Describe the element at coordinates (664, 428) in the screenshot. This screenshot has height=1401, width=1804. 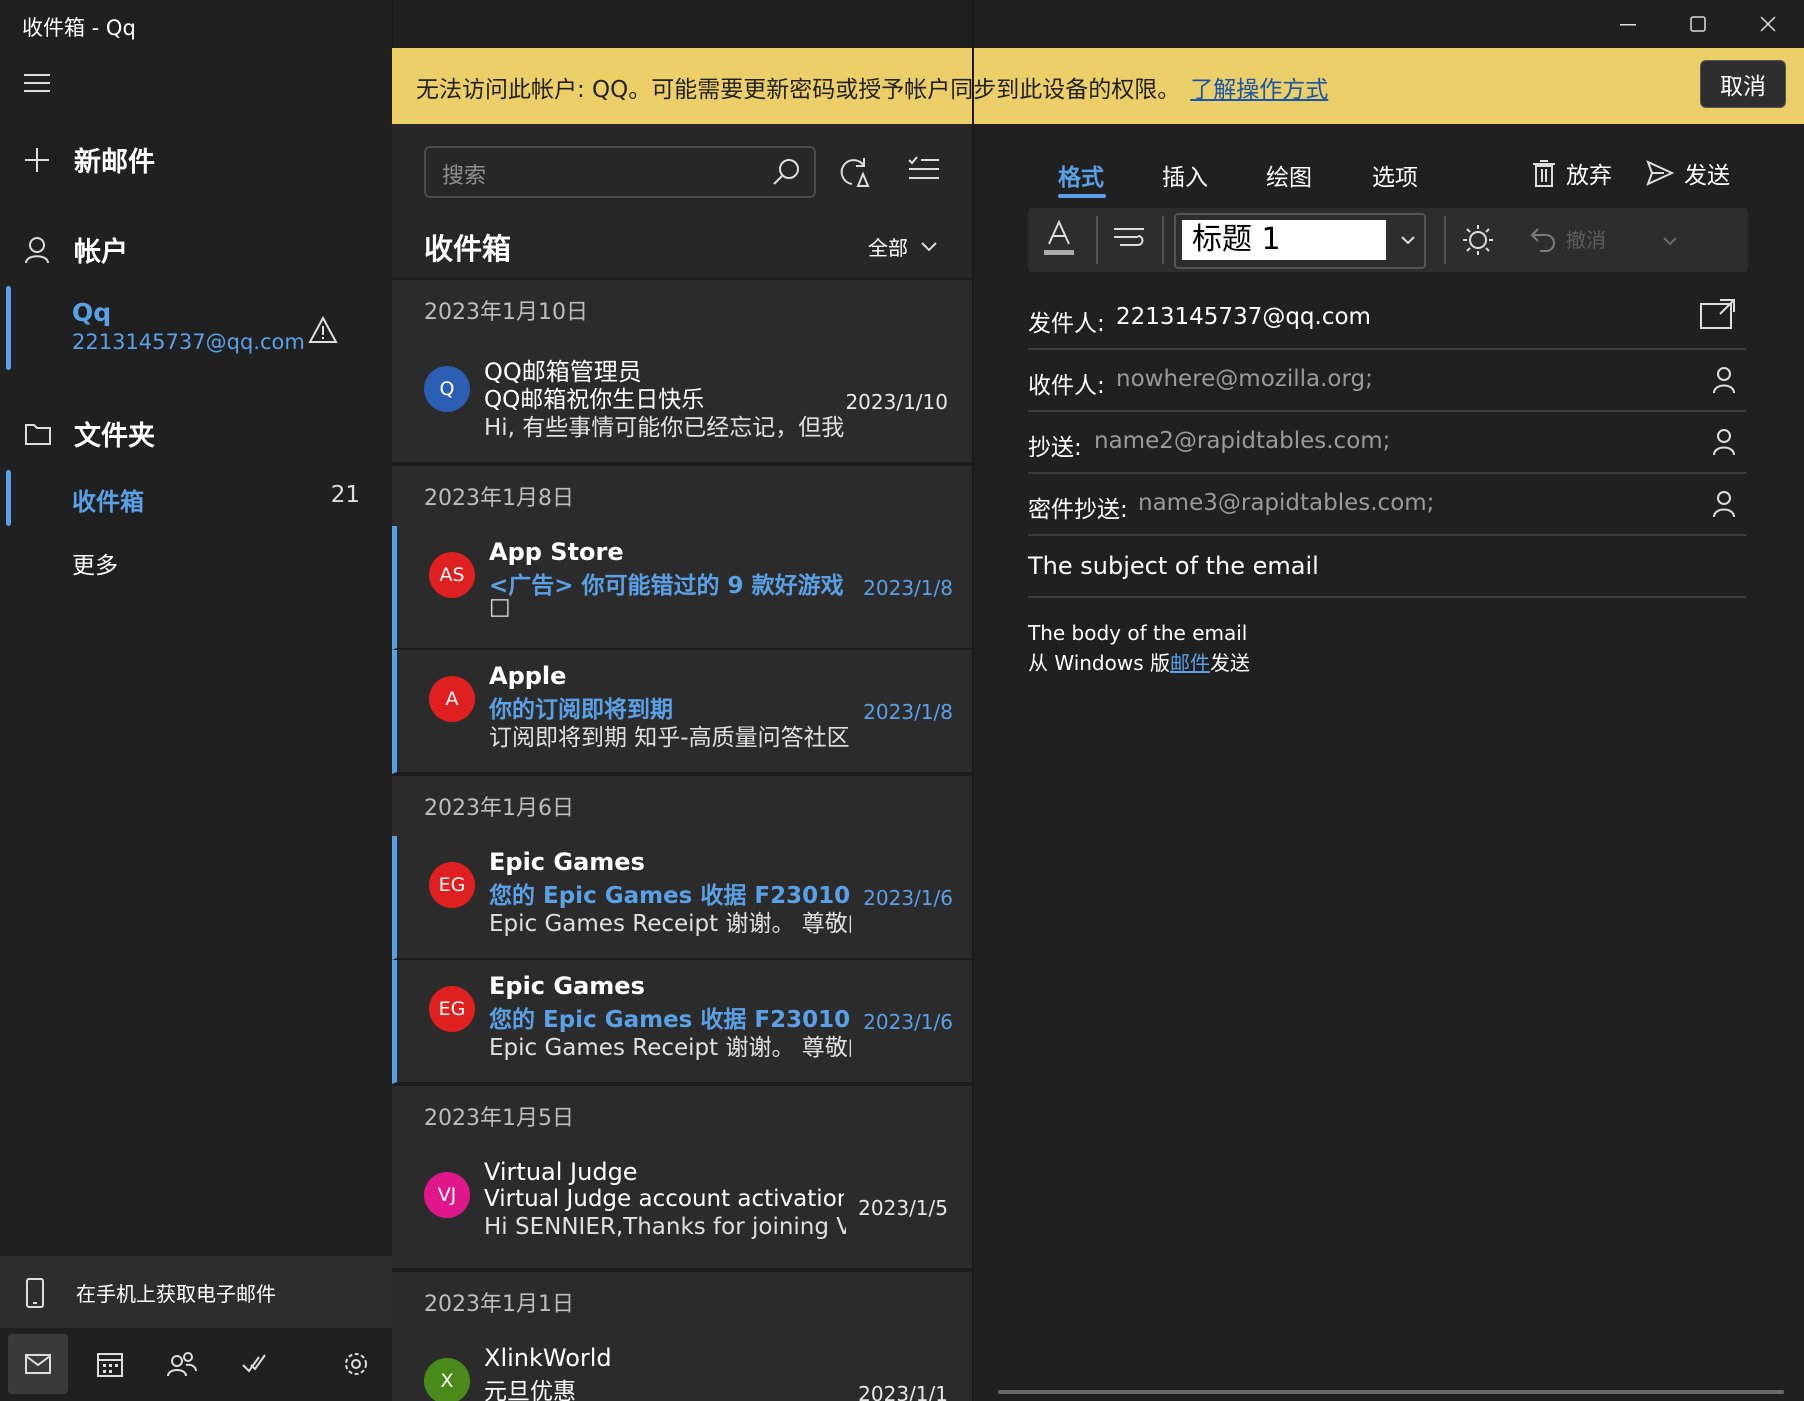
I see `message-preview: Hi, 有些事情可能你已经忘记，但我` at that location.